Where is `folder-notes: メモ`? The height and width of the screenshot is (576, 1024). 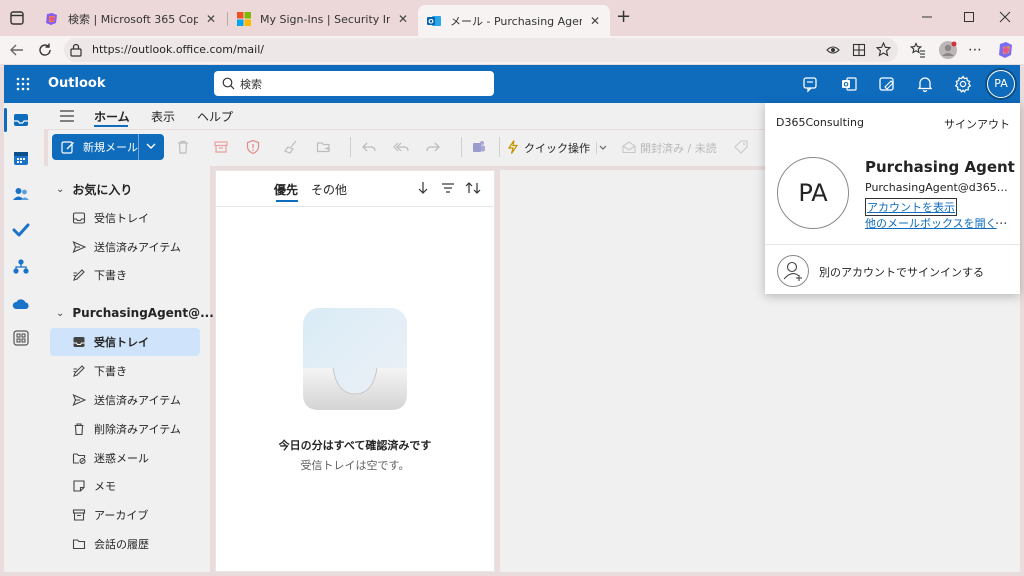
folder-notes: メモ is located at coordinates (125, 486).